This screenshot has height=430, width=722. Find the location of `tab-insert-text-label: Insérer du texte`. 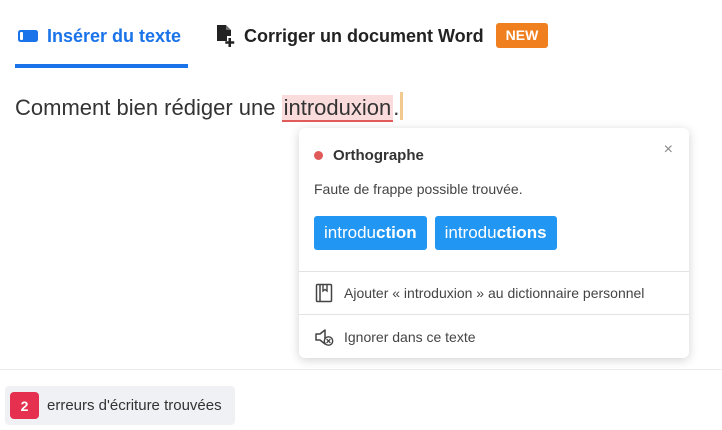

tab-insert-text-label: Insérer du texte is located at coordinates (114, 36).